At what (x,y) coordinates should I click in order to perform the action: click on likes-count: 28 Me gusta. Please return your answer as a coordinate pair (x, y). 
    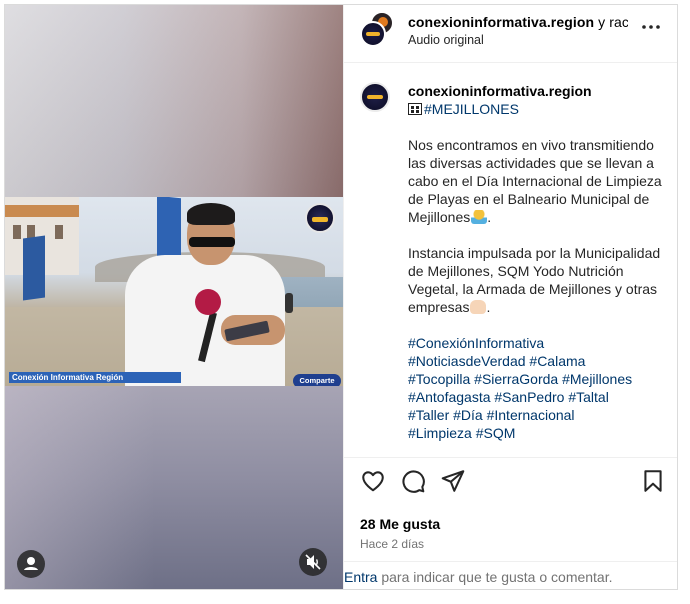
    Looking at the image, I should click on (400, 524).